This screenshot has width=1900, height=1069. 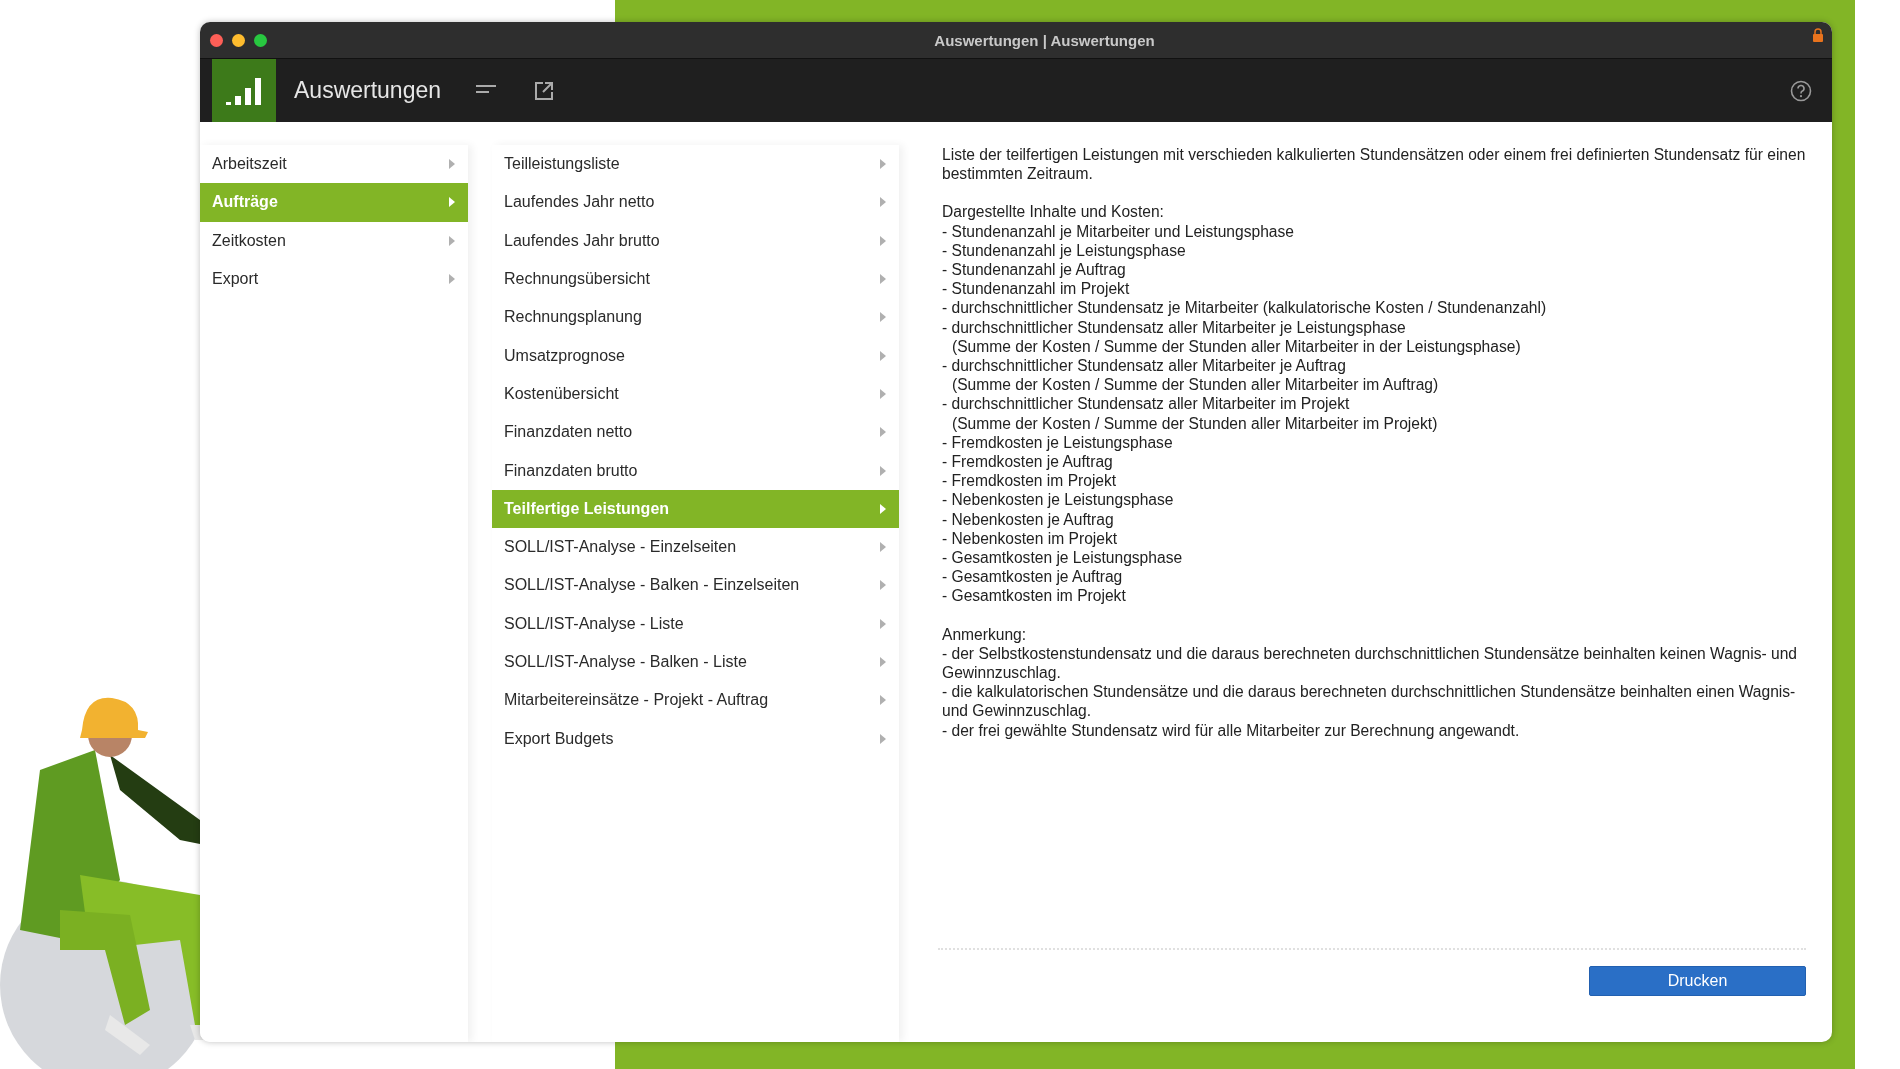 What do you see at coordinates (1245, 308) in the screenshot?
I see `list-item: - durchschnittlicher Stundensatz je Mitarbeiter (kalkulatorische Kosten / Stundenanzahl)` at bounding box center [1245, 308].